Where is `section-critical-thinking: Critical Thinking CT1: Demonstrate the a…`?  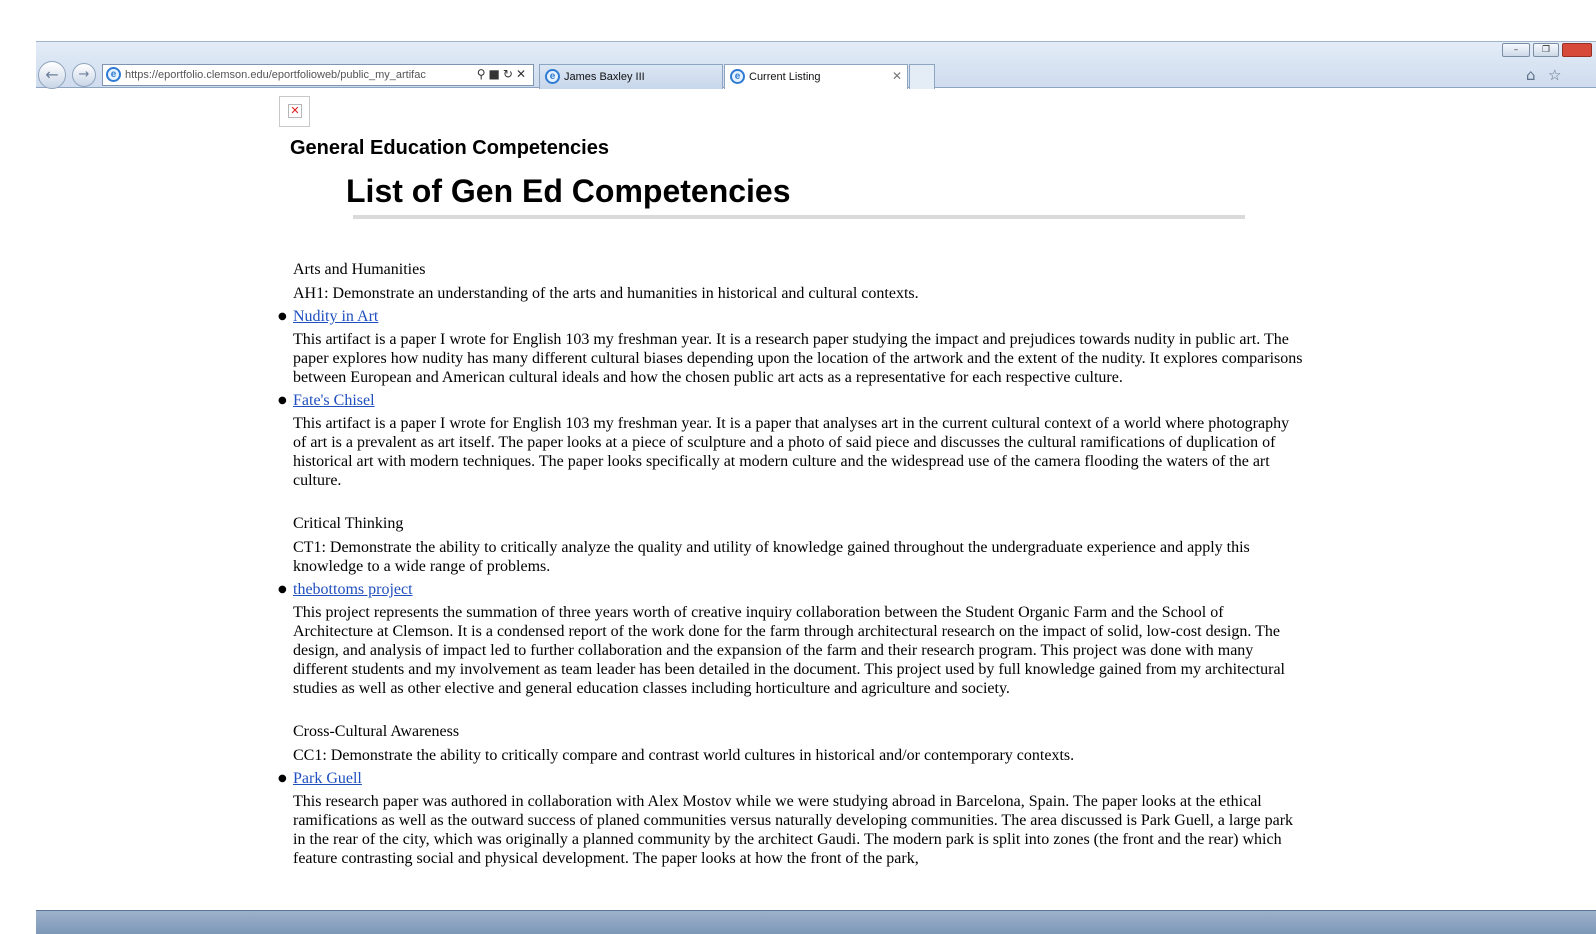 section-critical-thinking: Critical Thinking CT1: Demonstrate the a… is located at coordinates (791, 606).